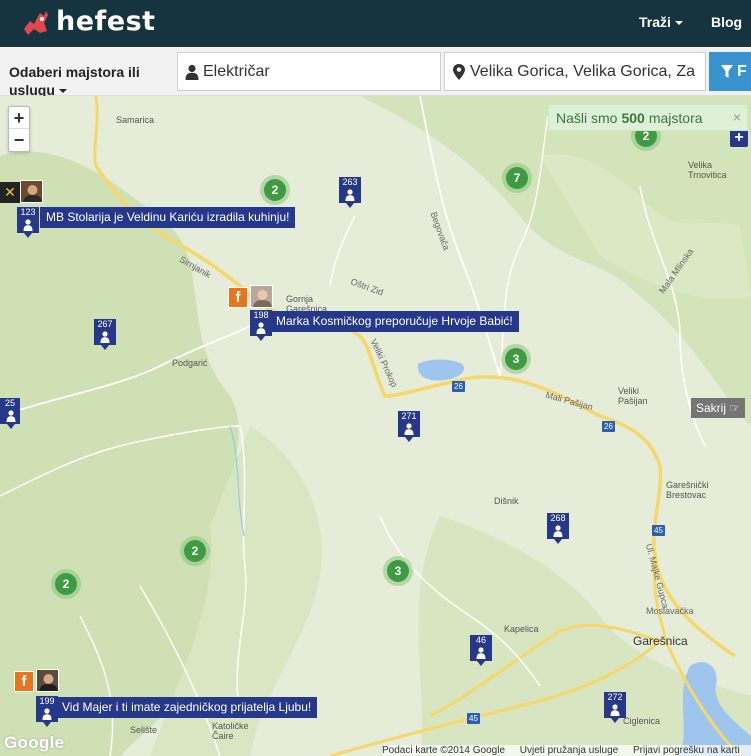 The image size is (751, 756). Describe the element at coordinates (144, 730) in the screenshot. I see `place-label: Selište` at that location.